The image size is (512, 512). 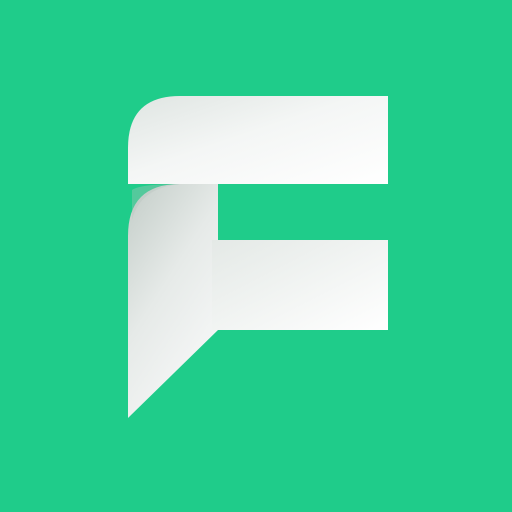 What do you see at coordinates (303, 212) in the screenshot?
I see `logo-cutout` at bounding box center [303, 212].